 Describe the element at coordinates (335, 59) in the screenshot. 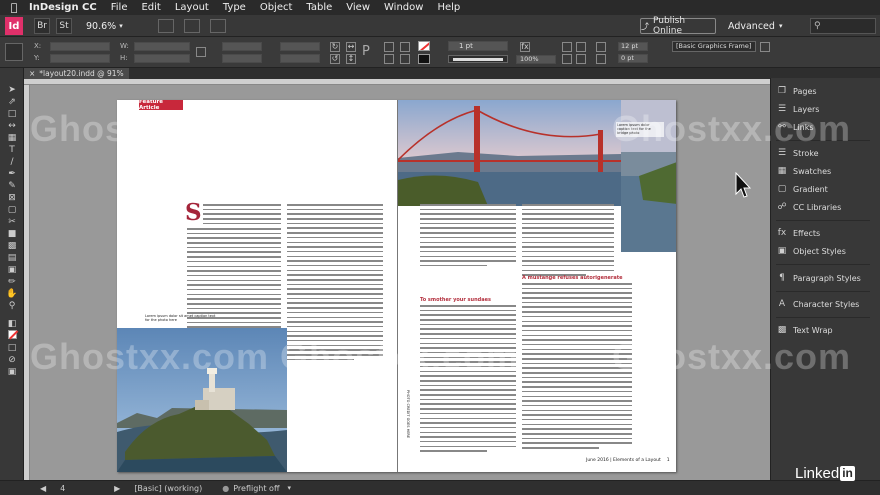

I see `rotate-ccw-icon: ↺` at that location.